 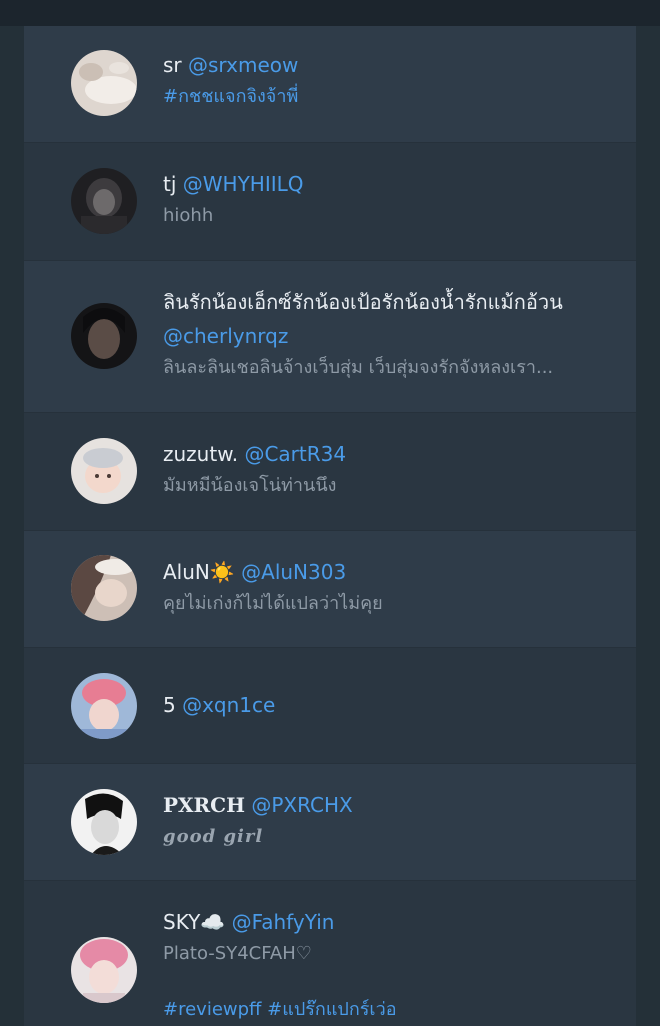 I want to click on account-row: sr @srxmeow #กชชแจกจิงจ้าพี่, so click(x=330, y=84).